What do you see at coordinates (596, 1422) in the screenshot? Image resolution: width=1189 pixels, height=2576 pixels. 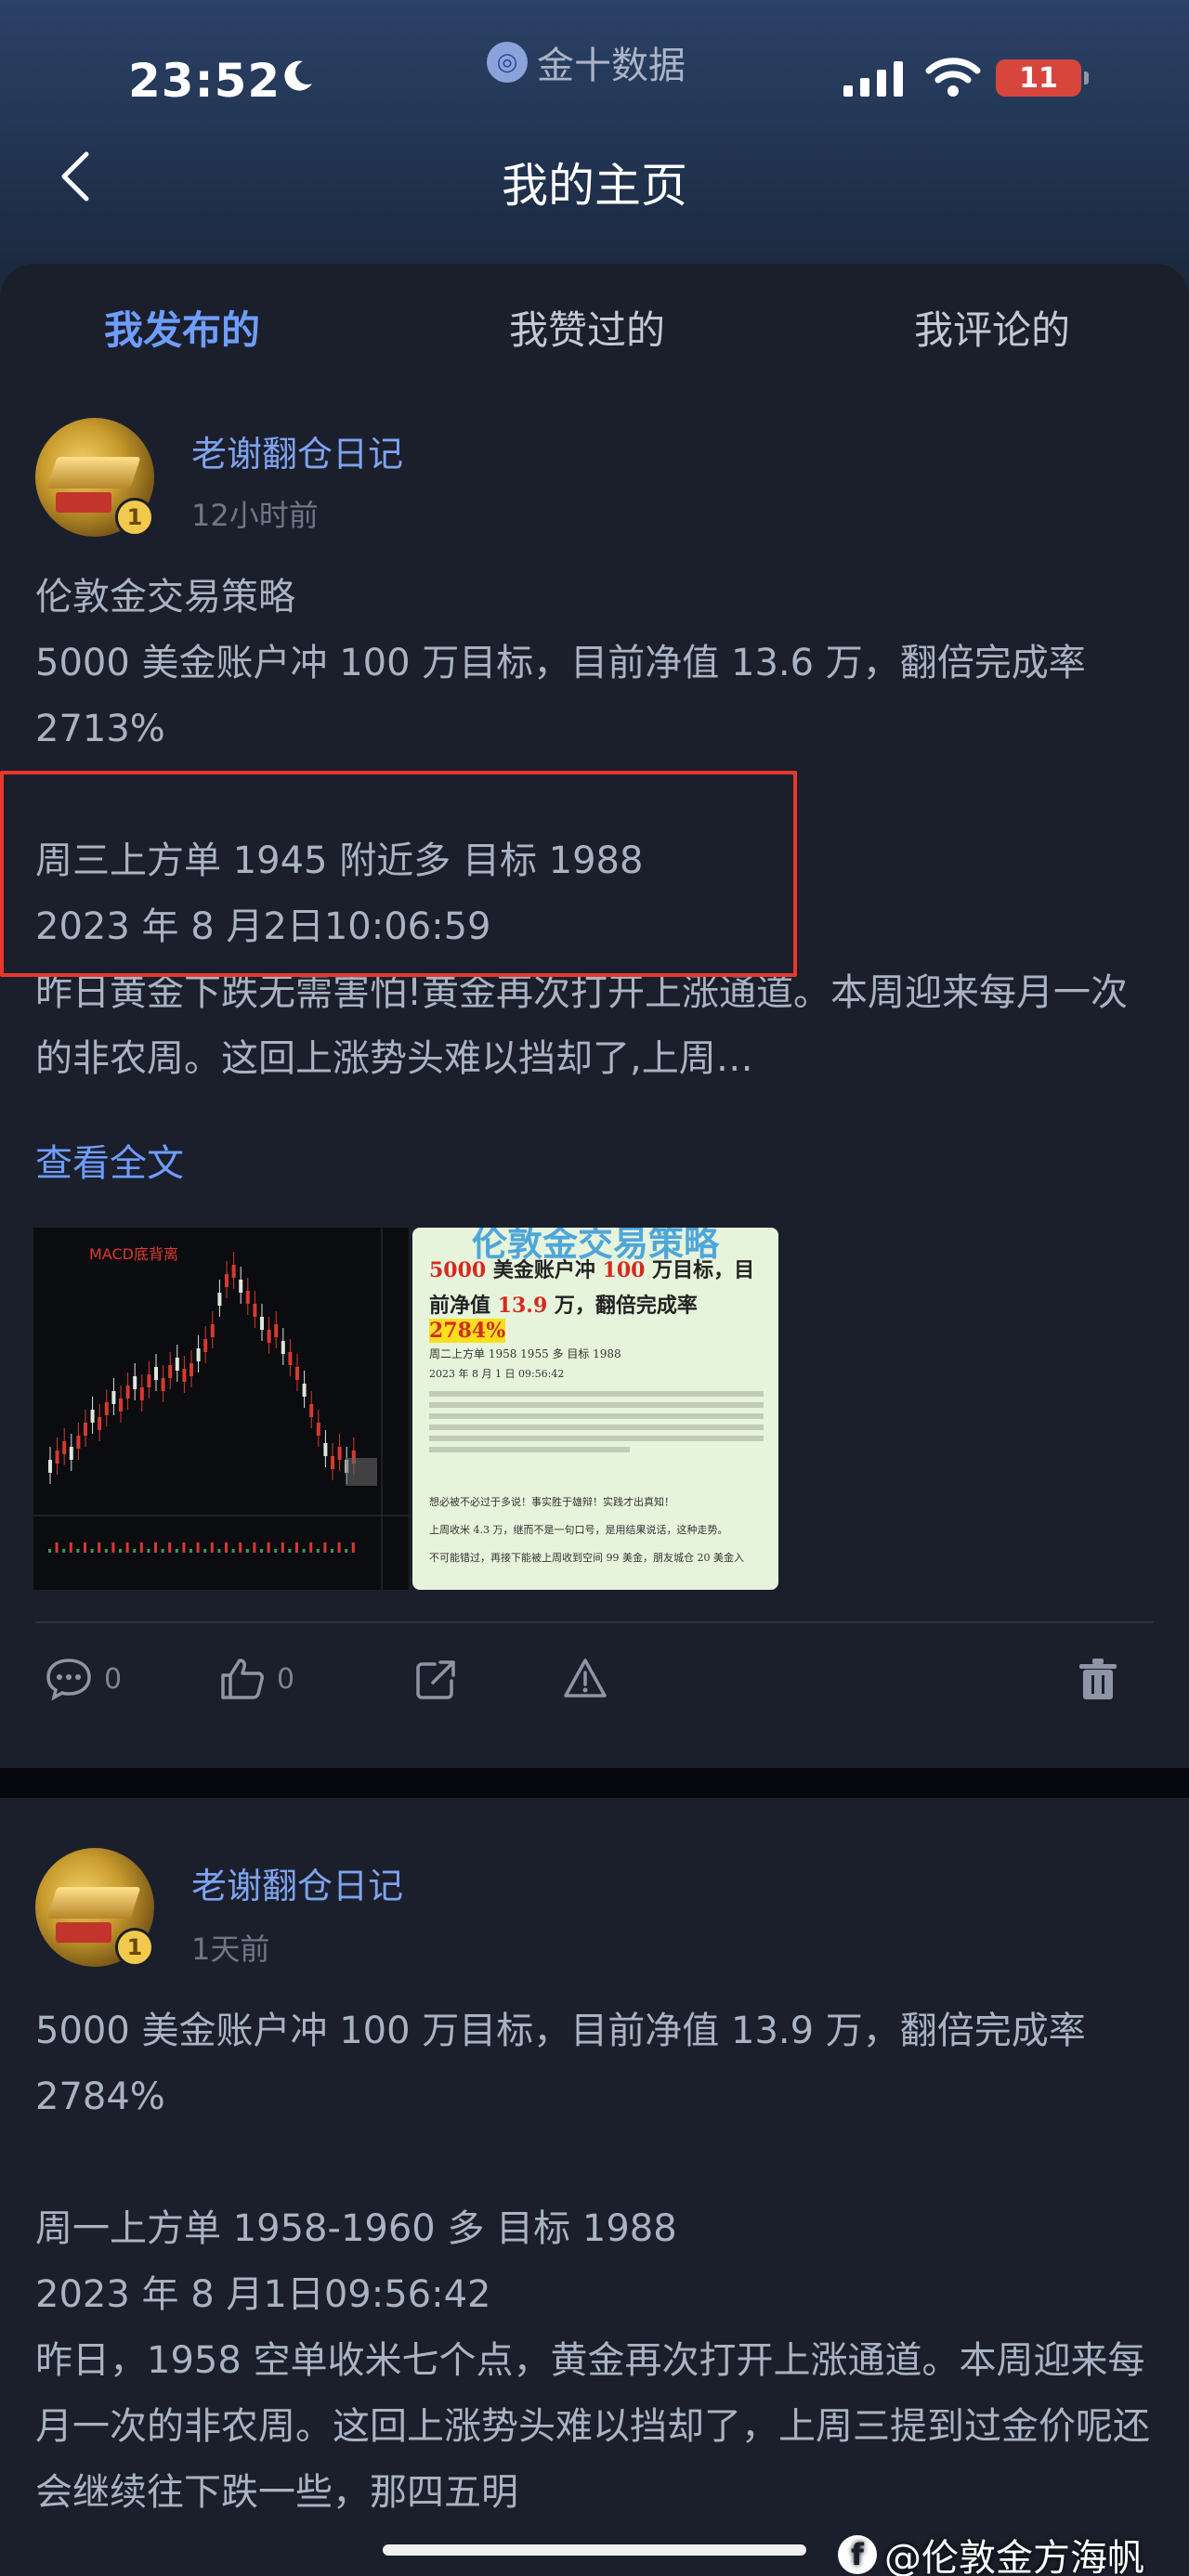 I see `strategy-body-lines` at bounding box center [596, 1422].